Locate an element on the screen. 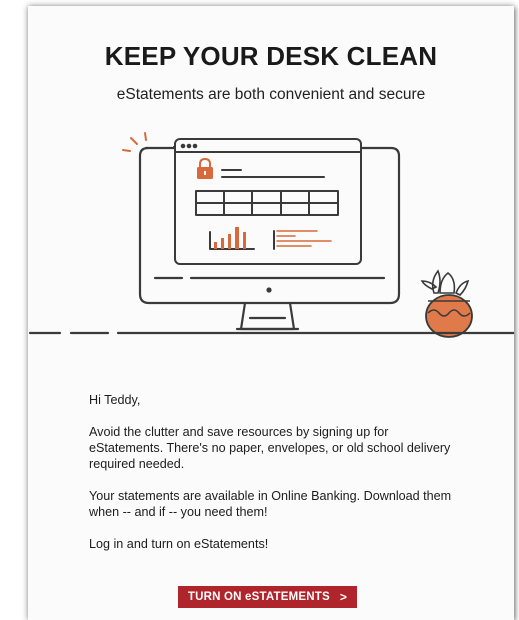 Image resolution: width=519 pixels, height=620 pixels. body-paragraph-3: Log in and turn on eStatements! is located at coordinates (179, 544).